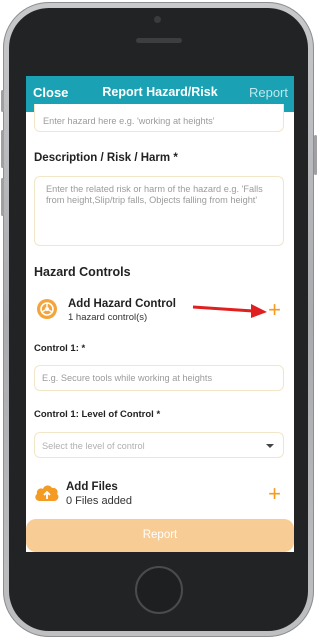 This screenshot has height=641, width=320. What do you see at coordinates (274, 494) in the screenshot?
I see `add-files-plus-icon: +` at bounding box center [274, 494].